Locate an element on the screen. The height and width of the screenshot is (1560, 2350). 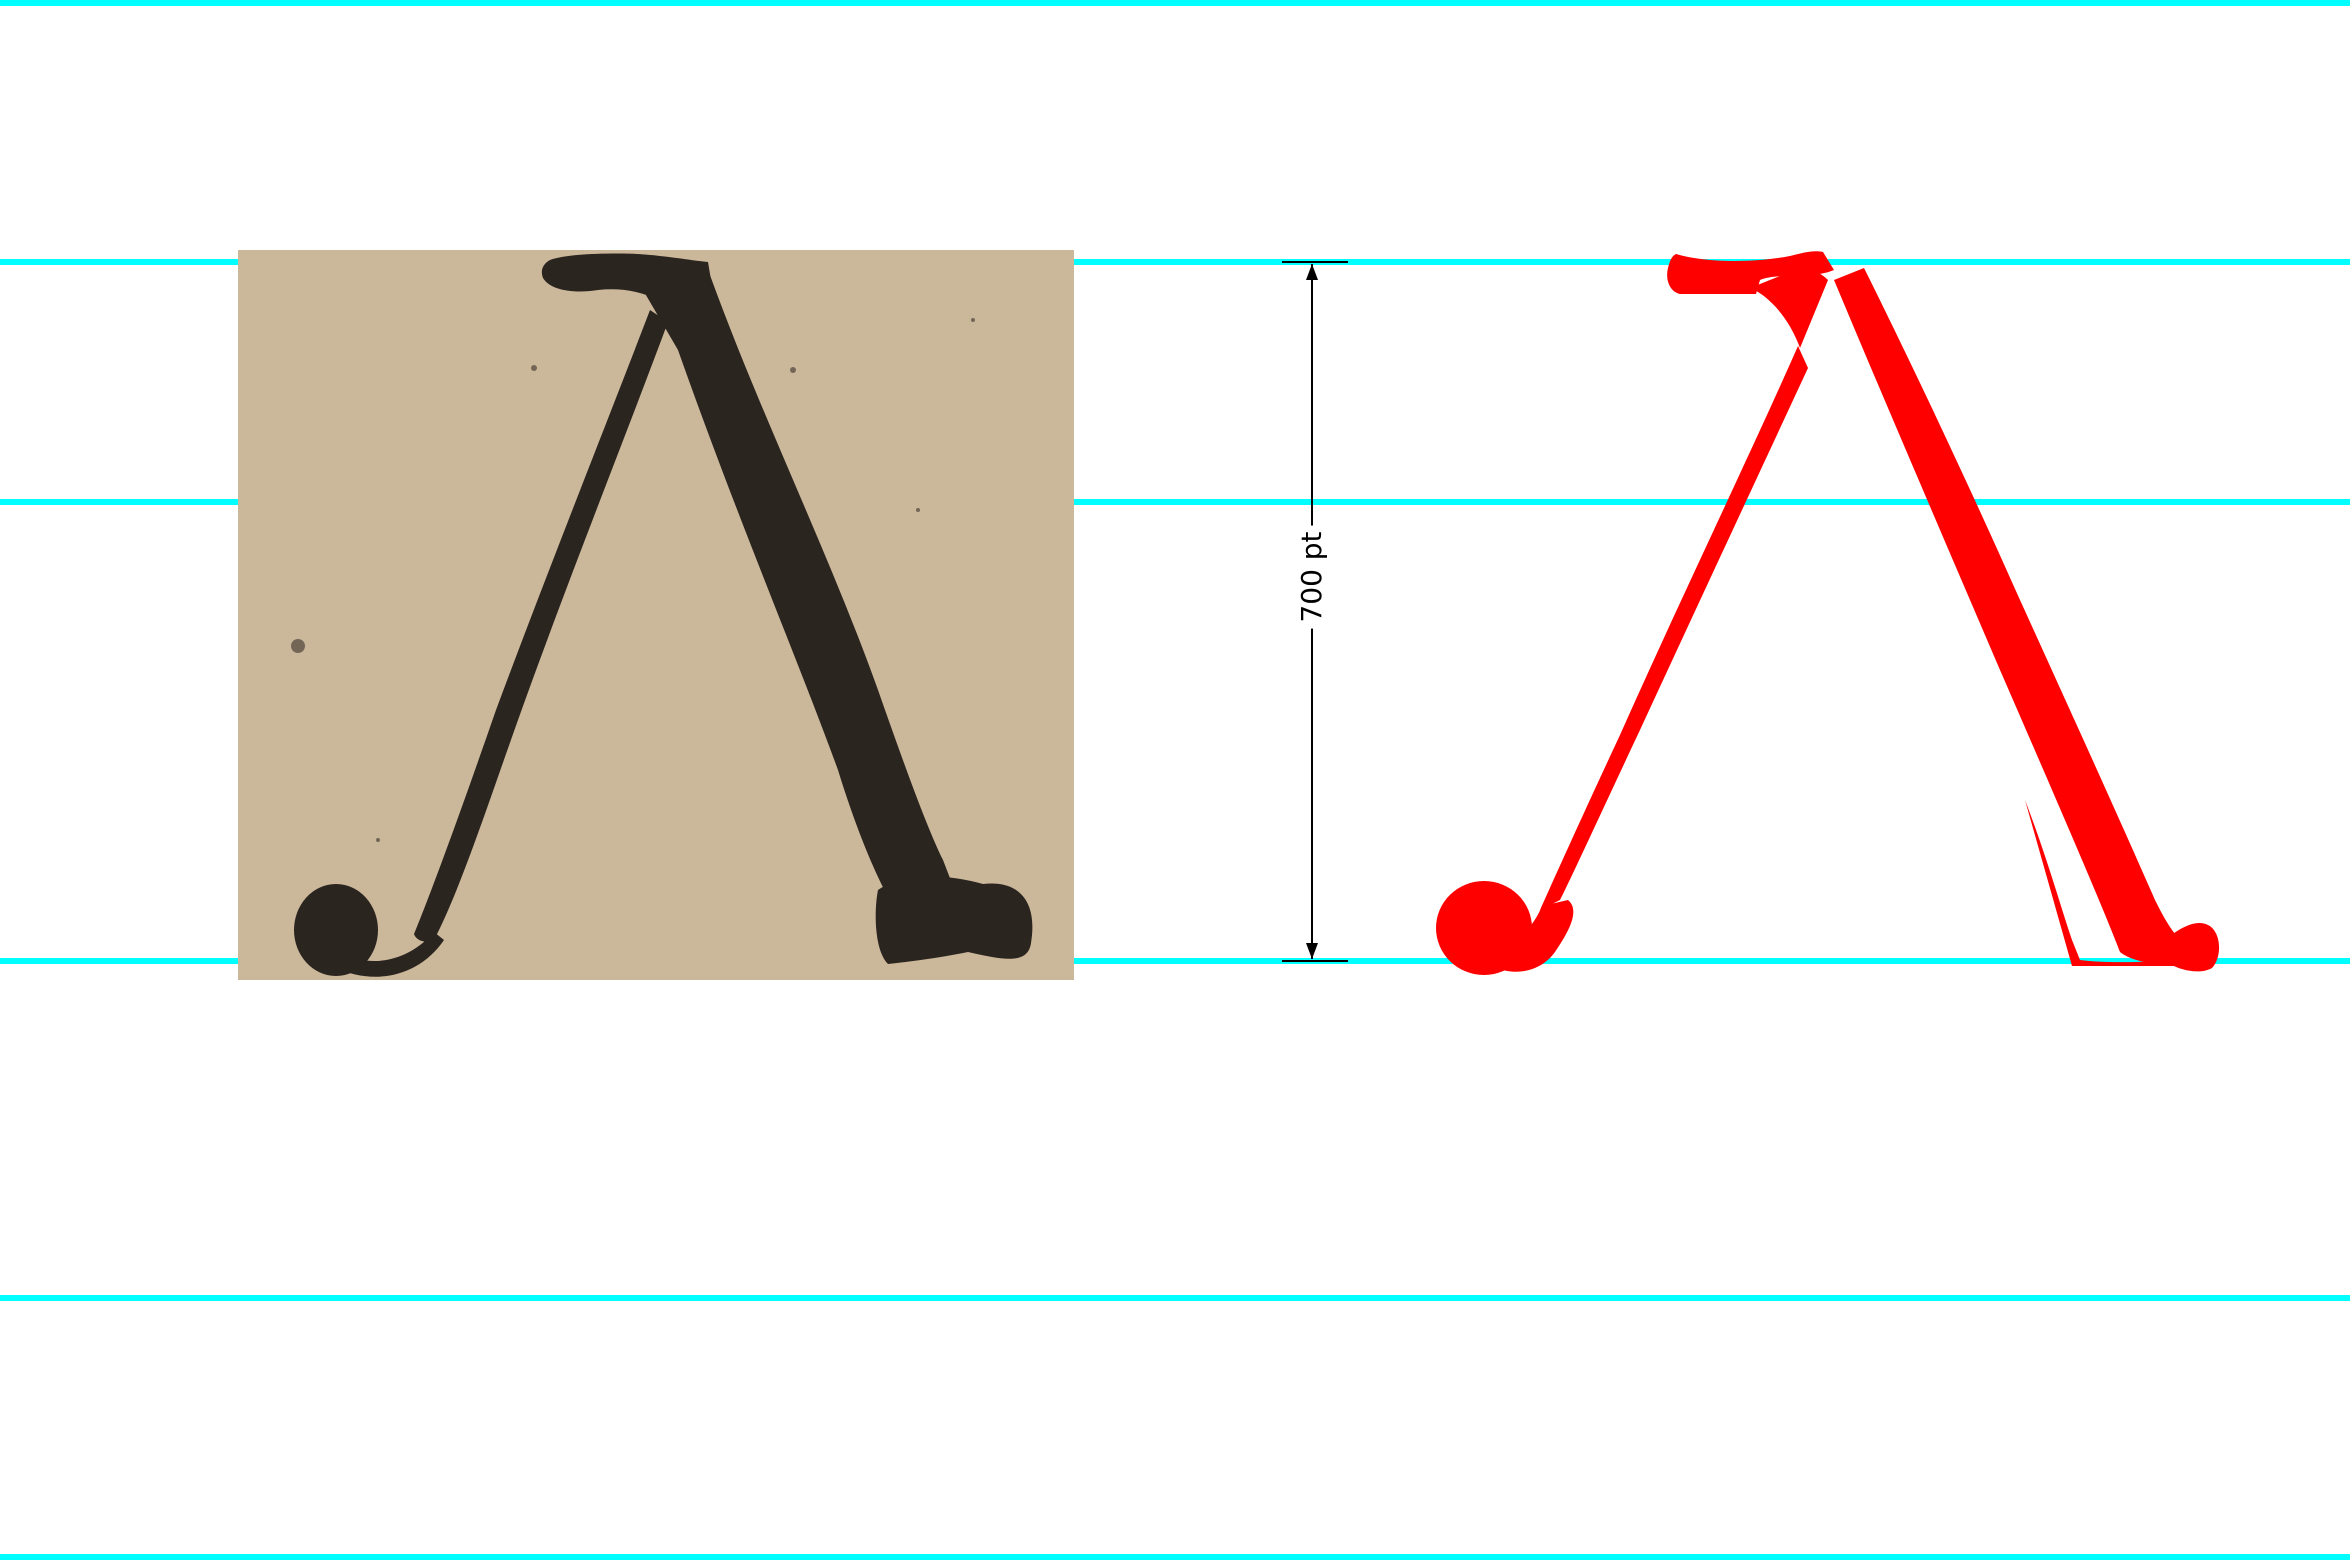
dimension-arrow-top is located at coordinates (1312, 272).